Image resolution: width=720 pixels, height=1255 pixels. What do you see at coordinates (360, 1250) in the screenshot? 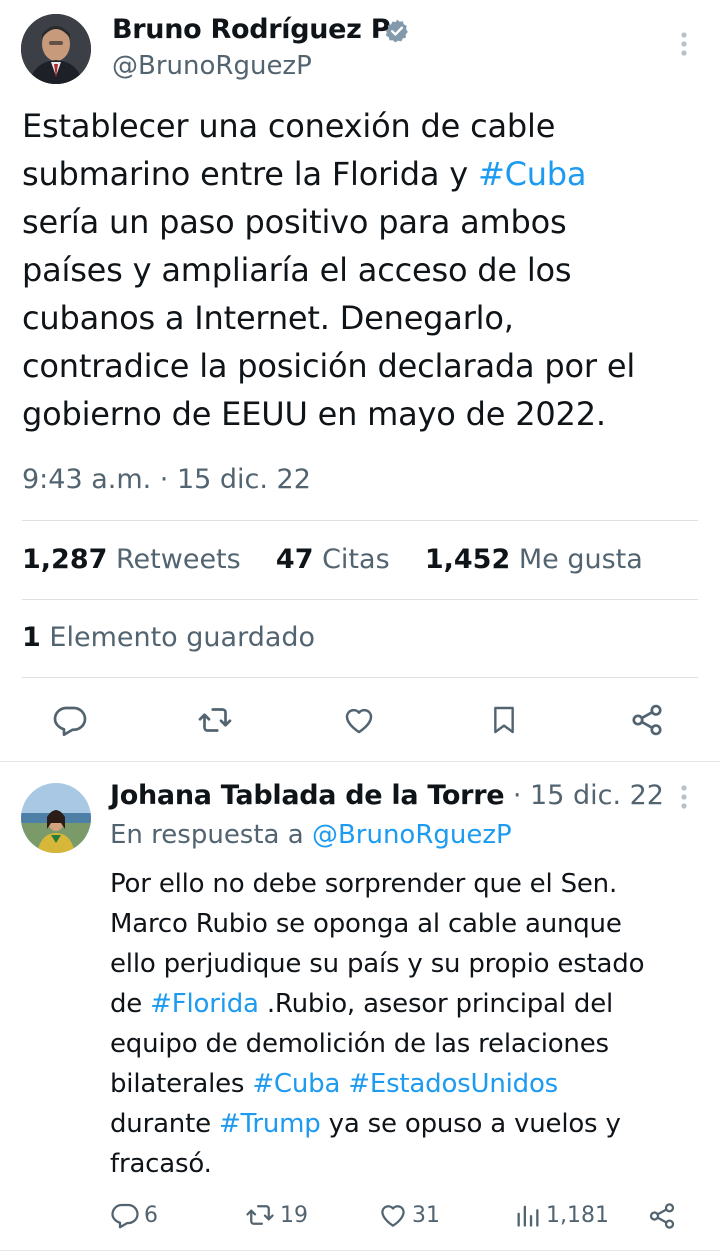
I see `bottom-divider` at bounding box center [360, 1250].